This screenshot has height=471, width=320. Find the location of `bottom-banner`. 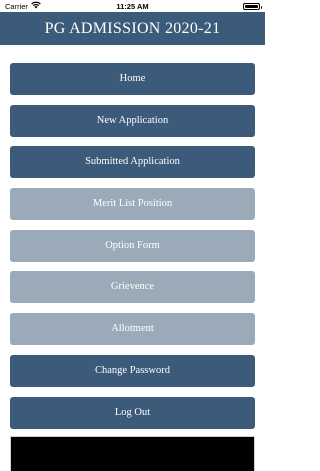

bottom-banner is located at coordinates (132, 453).